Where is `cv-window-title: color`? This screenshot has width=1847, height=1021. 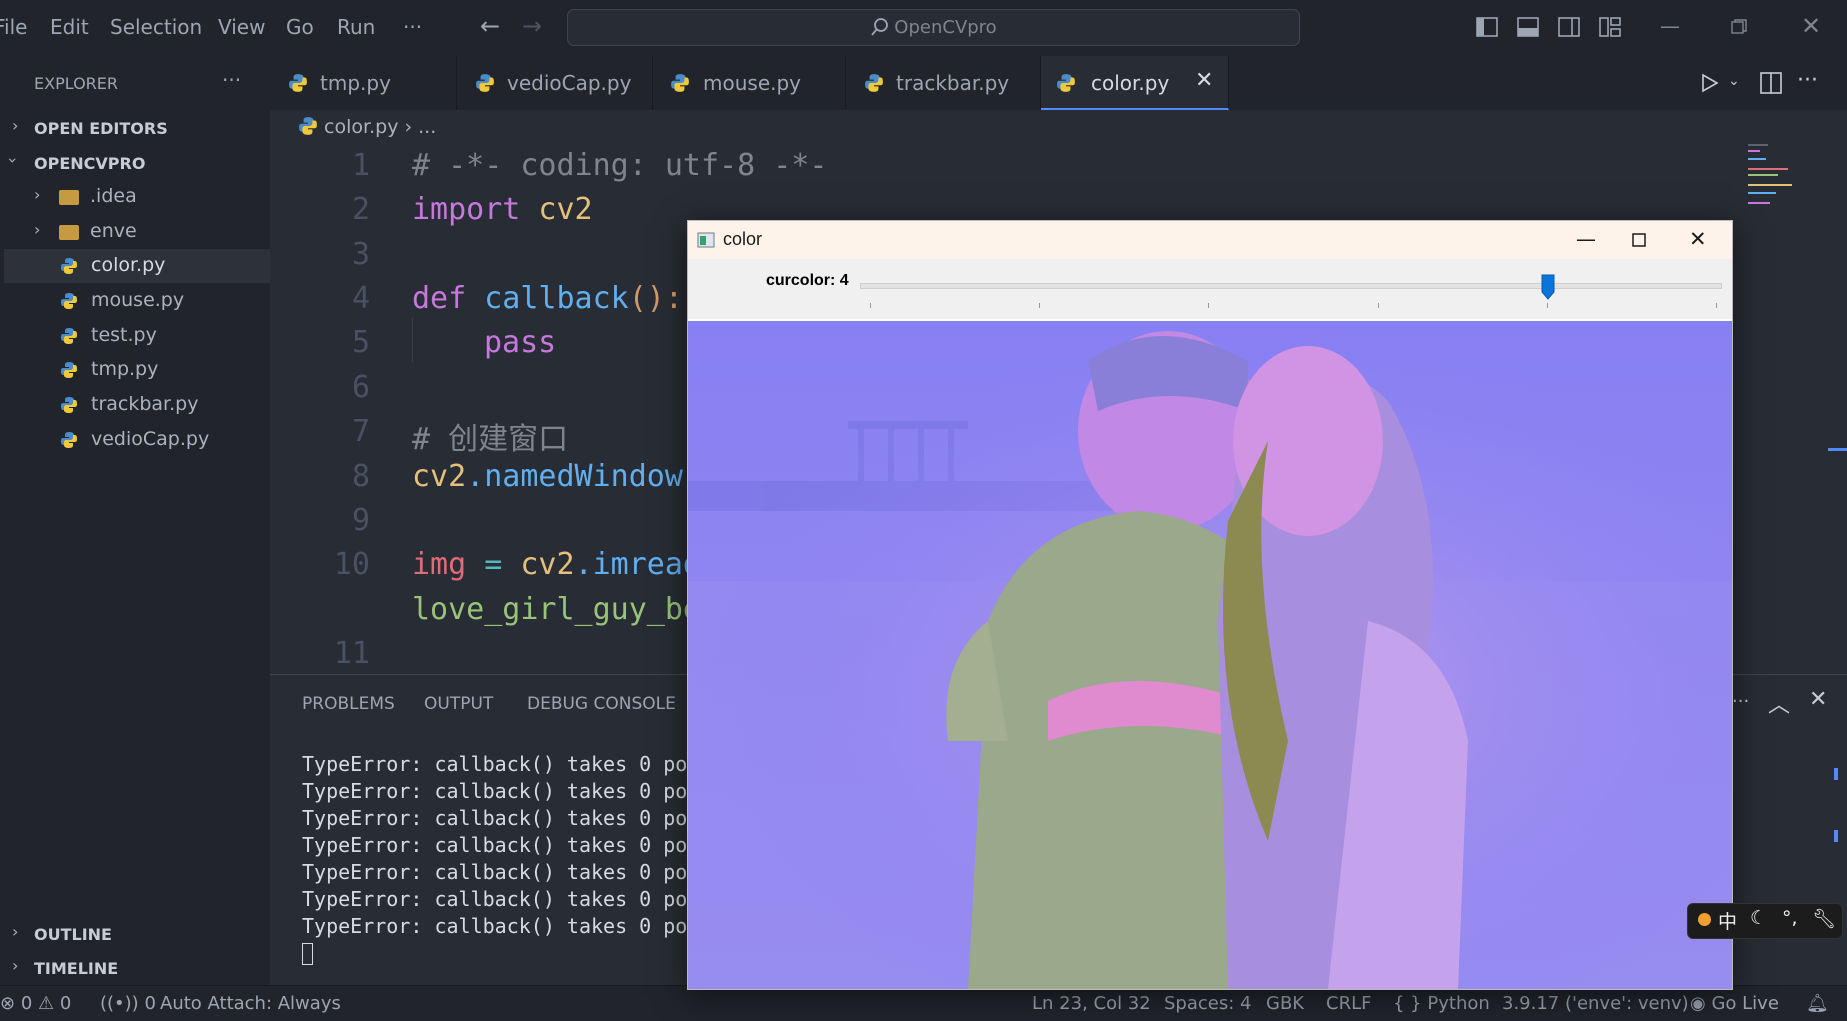
cv-window-title: color is located at coordinates (743, 239).